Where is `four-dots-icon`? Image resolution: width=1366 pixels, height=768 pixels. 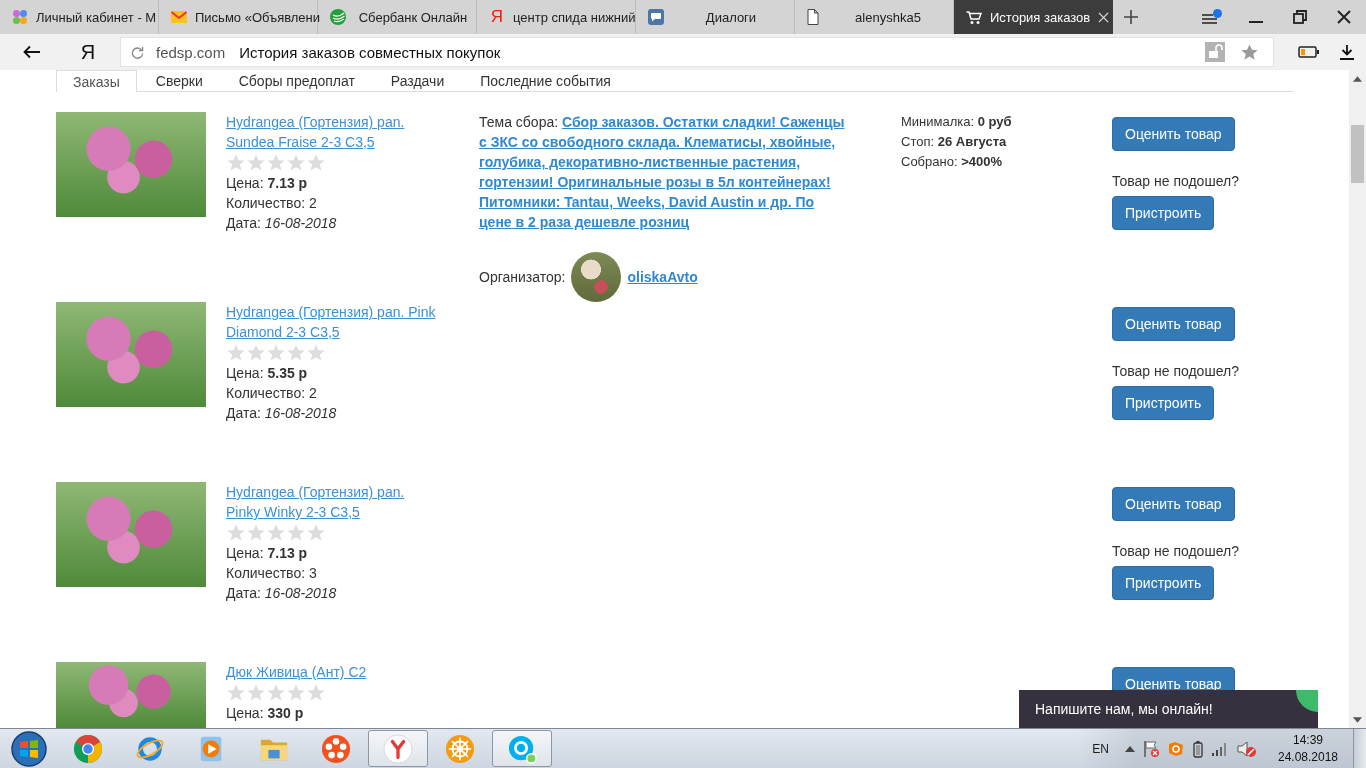
four-dots-icon is located at coordinates (20, 17).